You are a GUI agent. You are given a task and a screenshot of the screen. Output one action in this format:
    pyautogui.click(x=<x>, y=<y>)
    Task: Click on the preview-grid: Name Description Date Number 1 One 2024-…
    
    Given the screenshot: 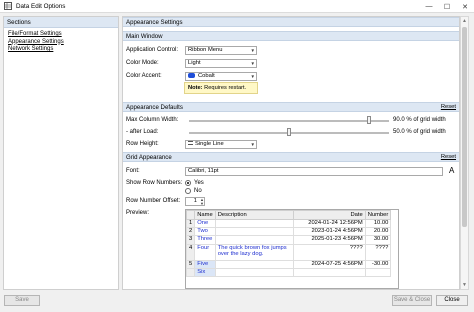 What is the action you would take?
    pyautogui.click(x=292, y=249)
    